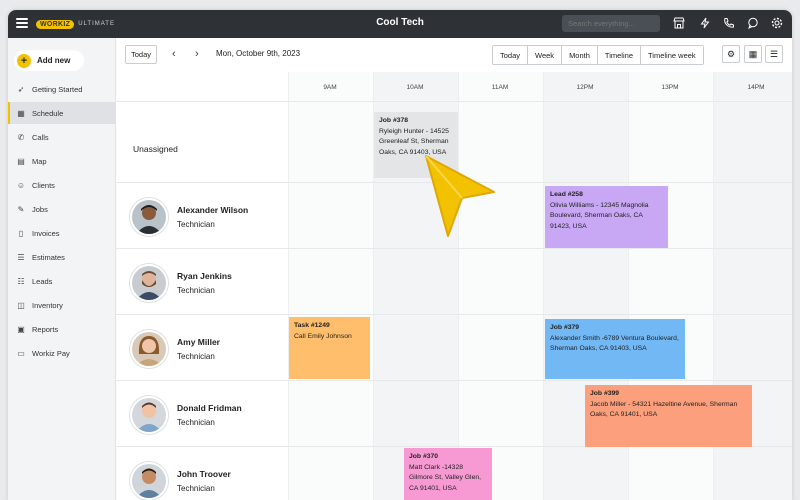 This screenshot has height=500, width=800. Describe the element at coordinates (21, 161) in the screenshot. I see `map-icon: ▤` at that location.